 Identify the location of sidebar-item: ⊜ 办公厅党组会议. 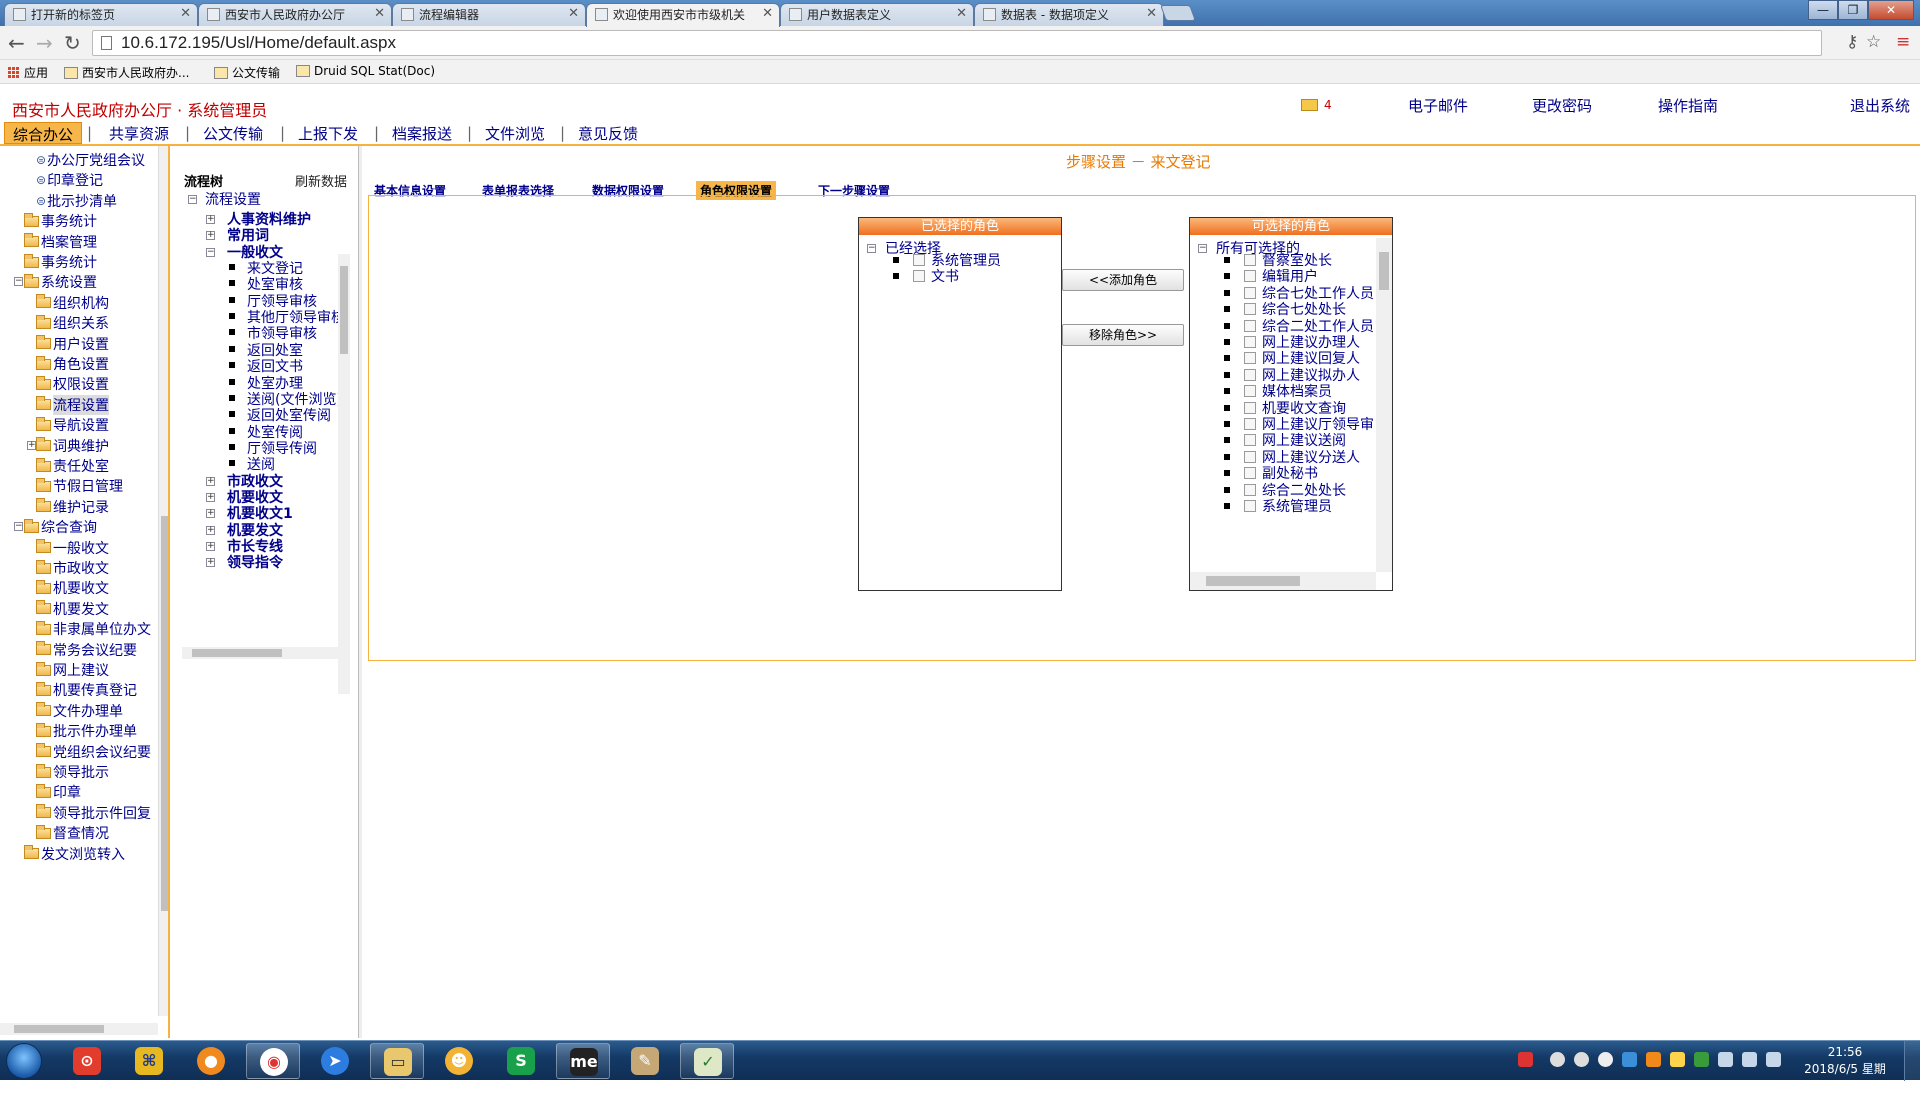
(90, 160).